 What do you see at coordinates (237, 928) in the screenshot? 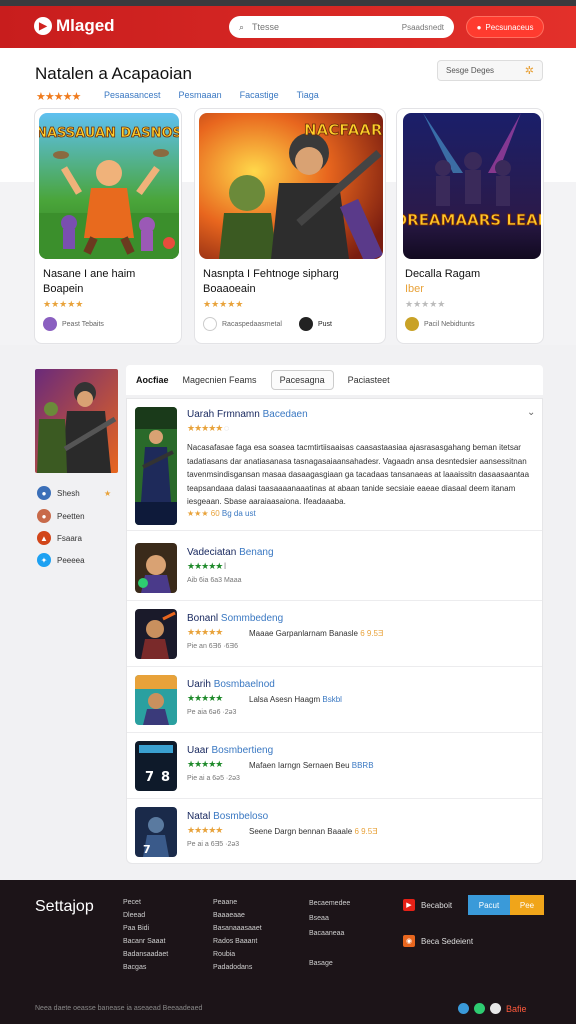
I see `footer-link: Basanaaasaaet` at bounding box center [237, 928].